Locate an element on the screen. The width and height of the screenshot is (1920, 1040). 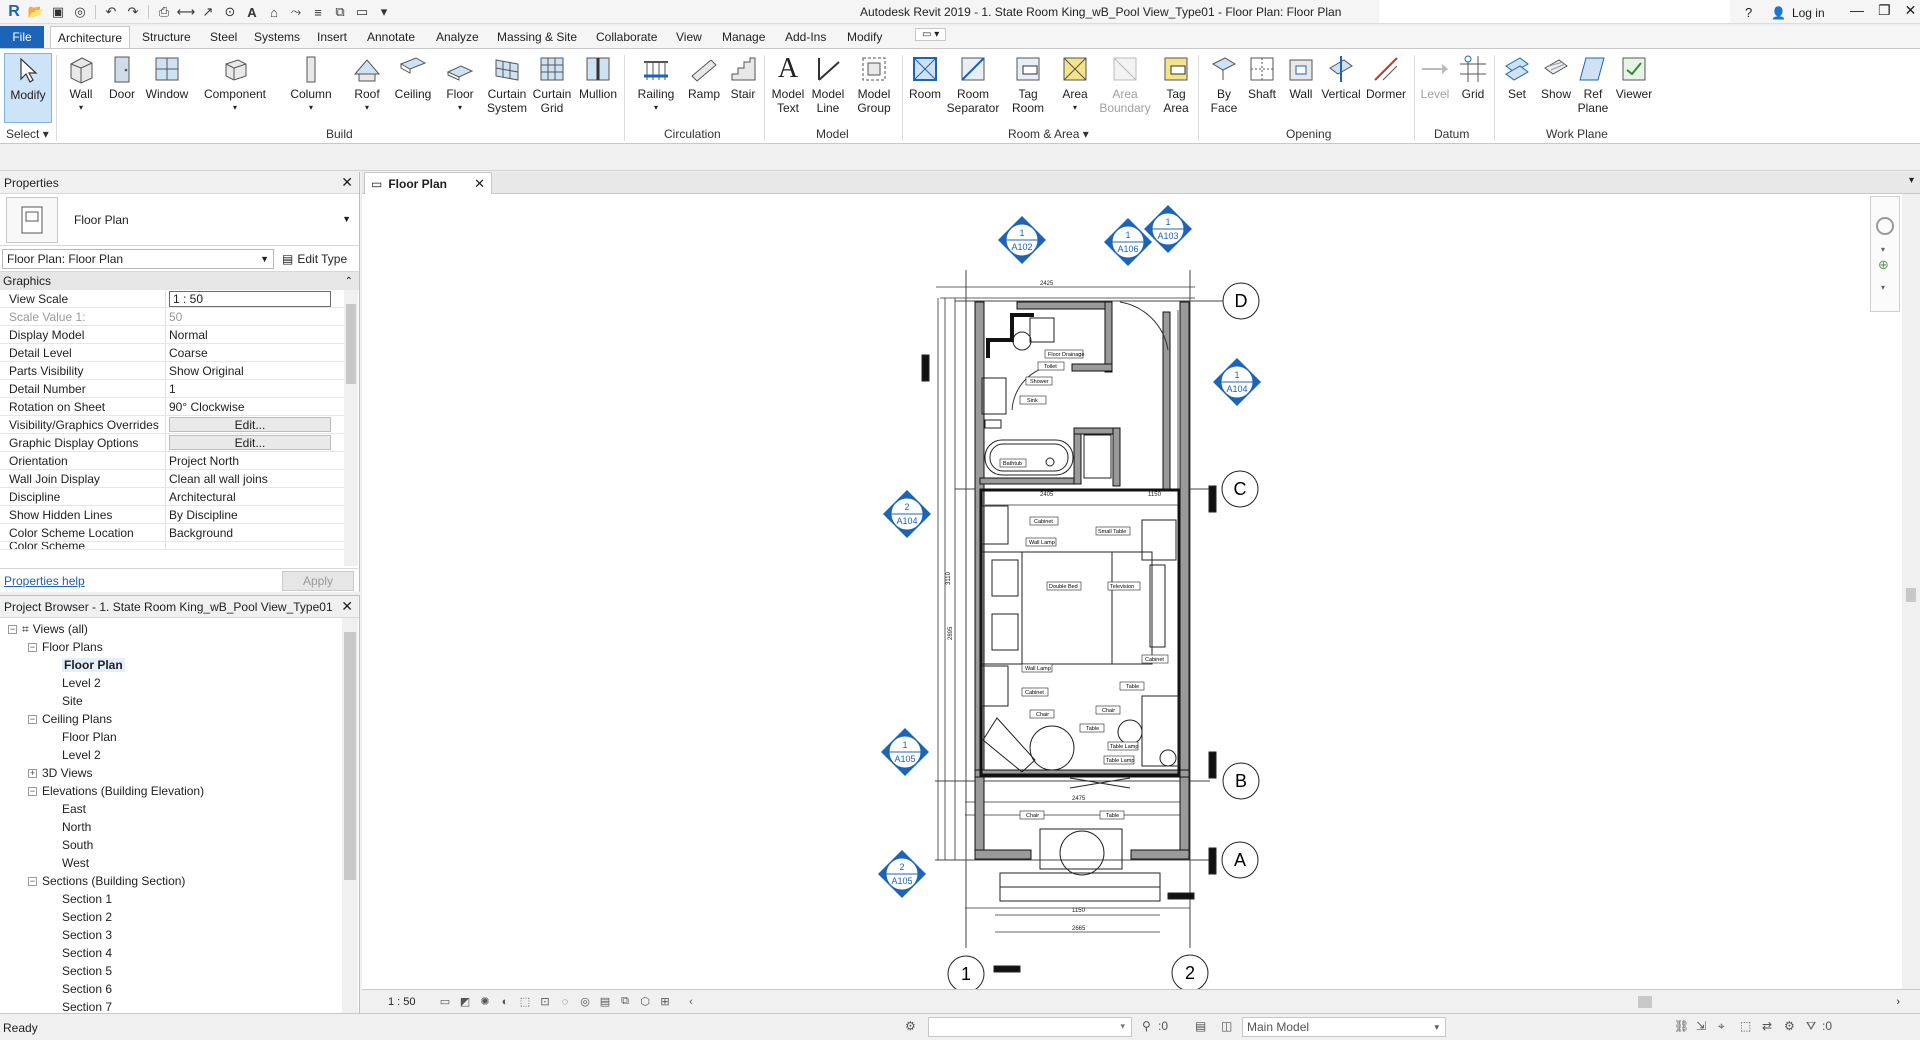
elevation-mark: 1 A103 is located at coordinates (1168, 229).